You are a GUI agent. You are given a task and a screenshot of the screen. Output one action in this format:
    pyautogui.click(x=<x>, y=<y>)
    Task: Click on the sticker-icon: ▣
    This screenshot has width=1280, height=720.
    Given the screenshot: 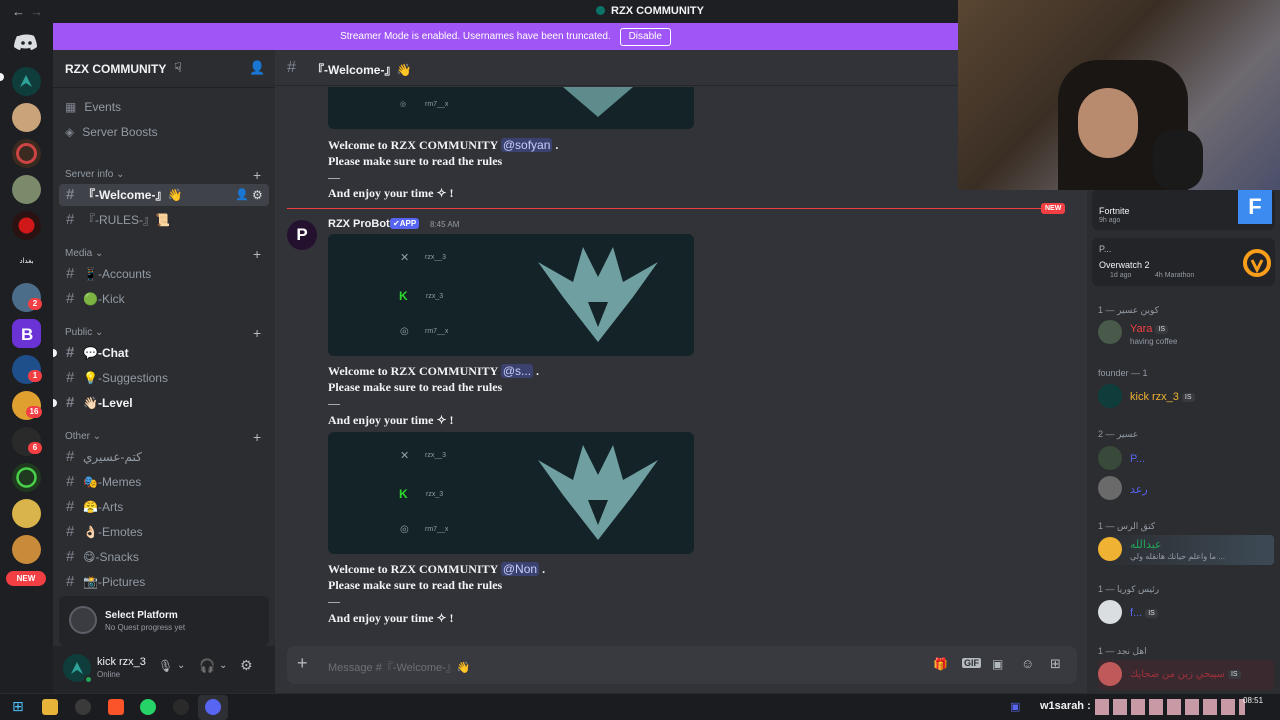 What is the action you would take?
    pyautogui.click(x=997, y=664)
    